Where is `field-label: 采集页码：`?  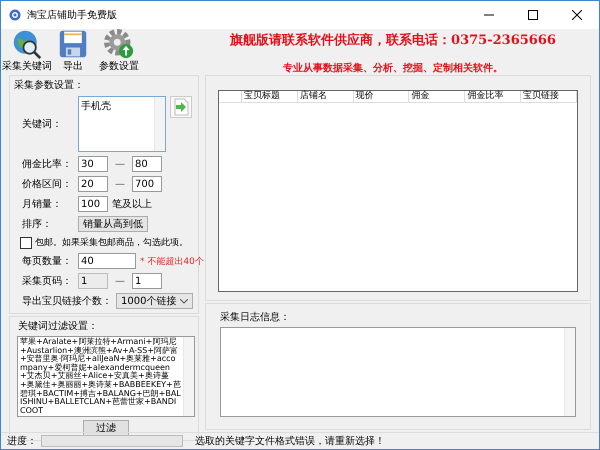
field-label: 采集页码： is located at coordinates (47, 281).